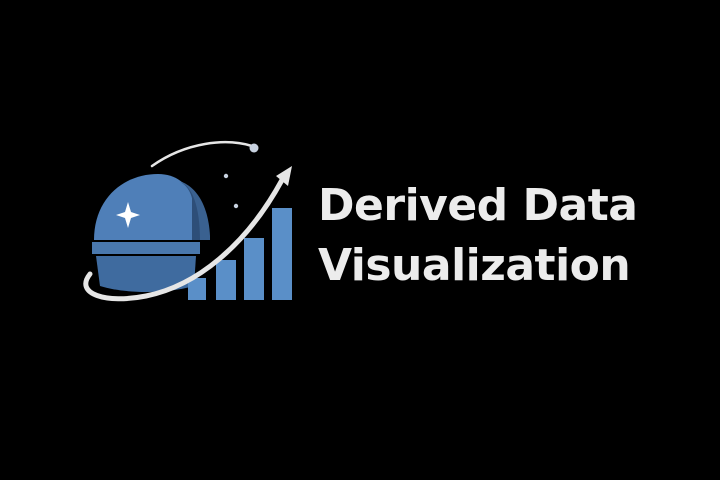 This screenshot has height=480, width=720. I want to click on brand-wordmark: Derived Data Visualization, so click(478, 236).